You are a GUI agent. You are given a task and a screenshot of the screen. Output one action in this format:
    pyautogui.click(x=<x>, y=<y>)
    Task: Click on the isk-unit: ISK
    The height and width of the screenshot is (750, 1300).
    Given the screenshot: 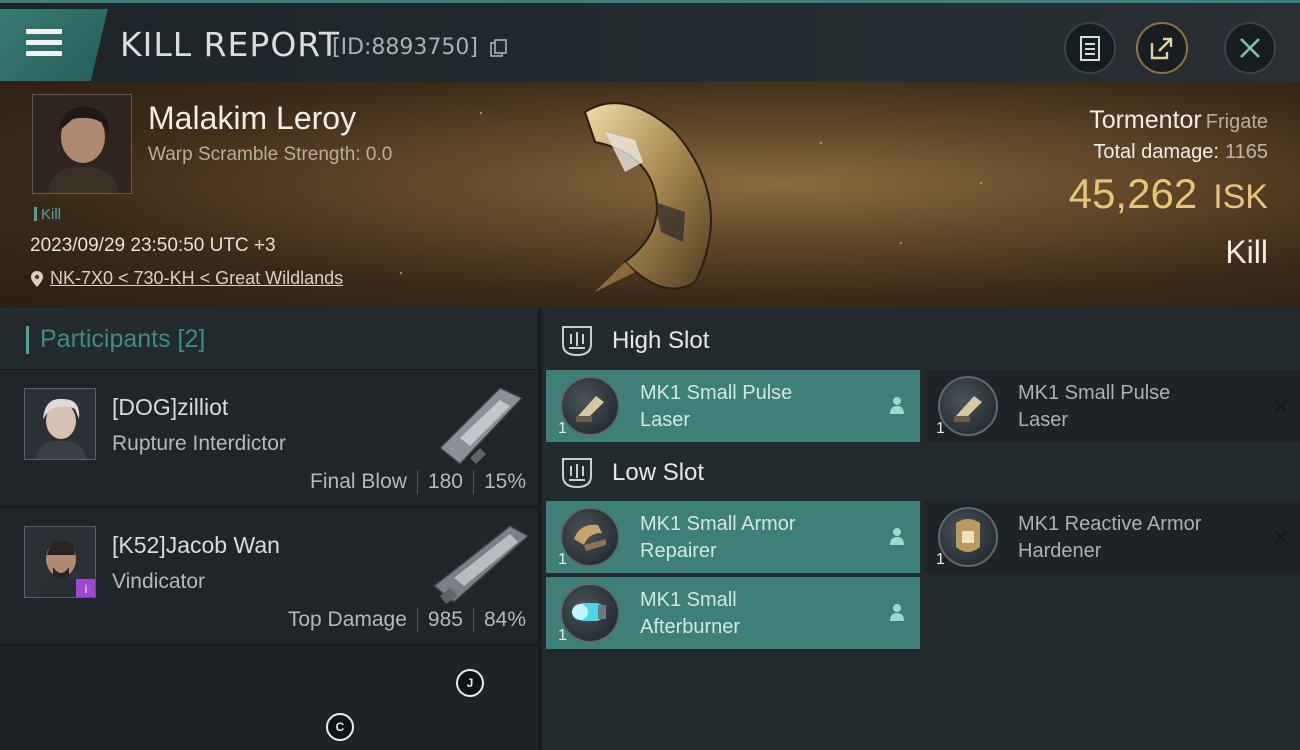 What is the action you would take?
    pyautogui.click(x=1240, y=197)
    